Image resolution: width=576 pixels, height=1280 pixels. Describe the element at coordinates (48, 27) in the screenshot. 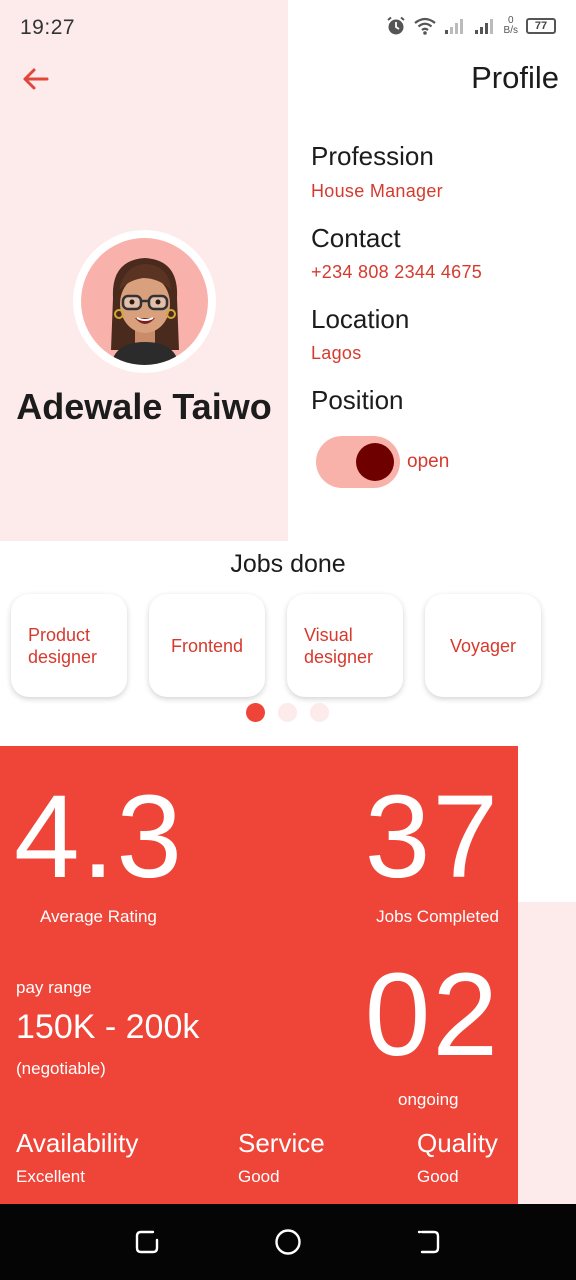

I see `status-time: 19:27` at that location.